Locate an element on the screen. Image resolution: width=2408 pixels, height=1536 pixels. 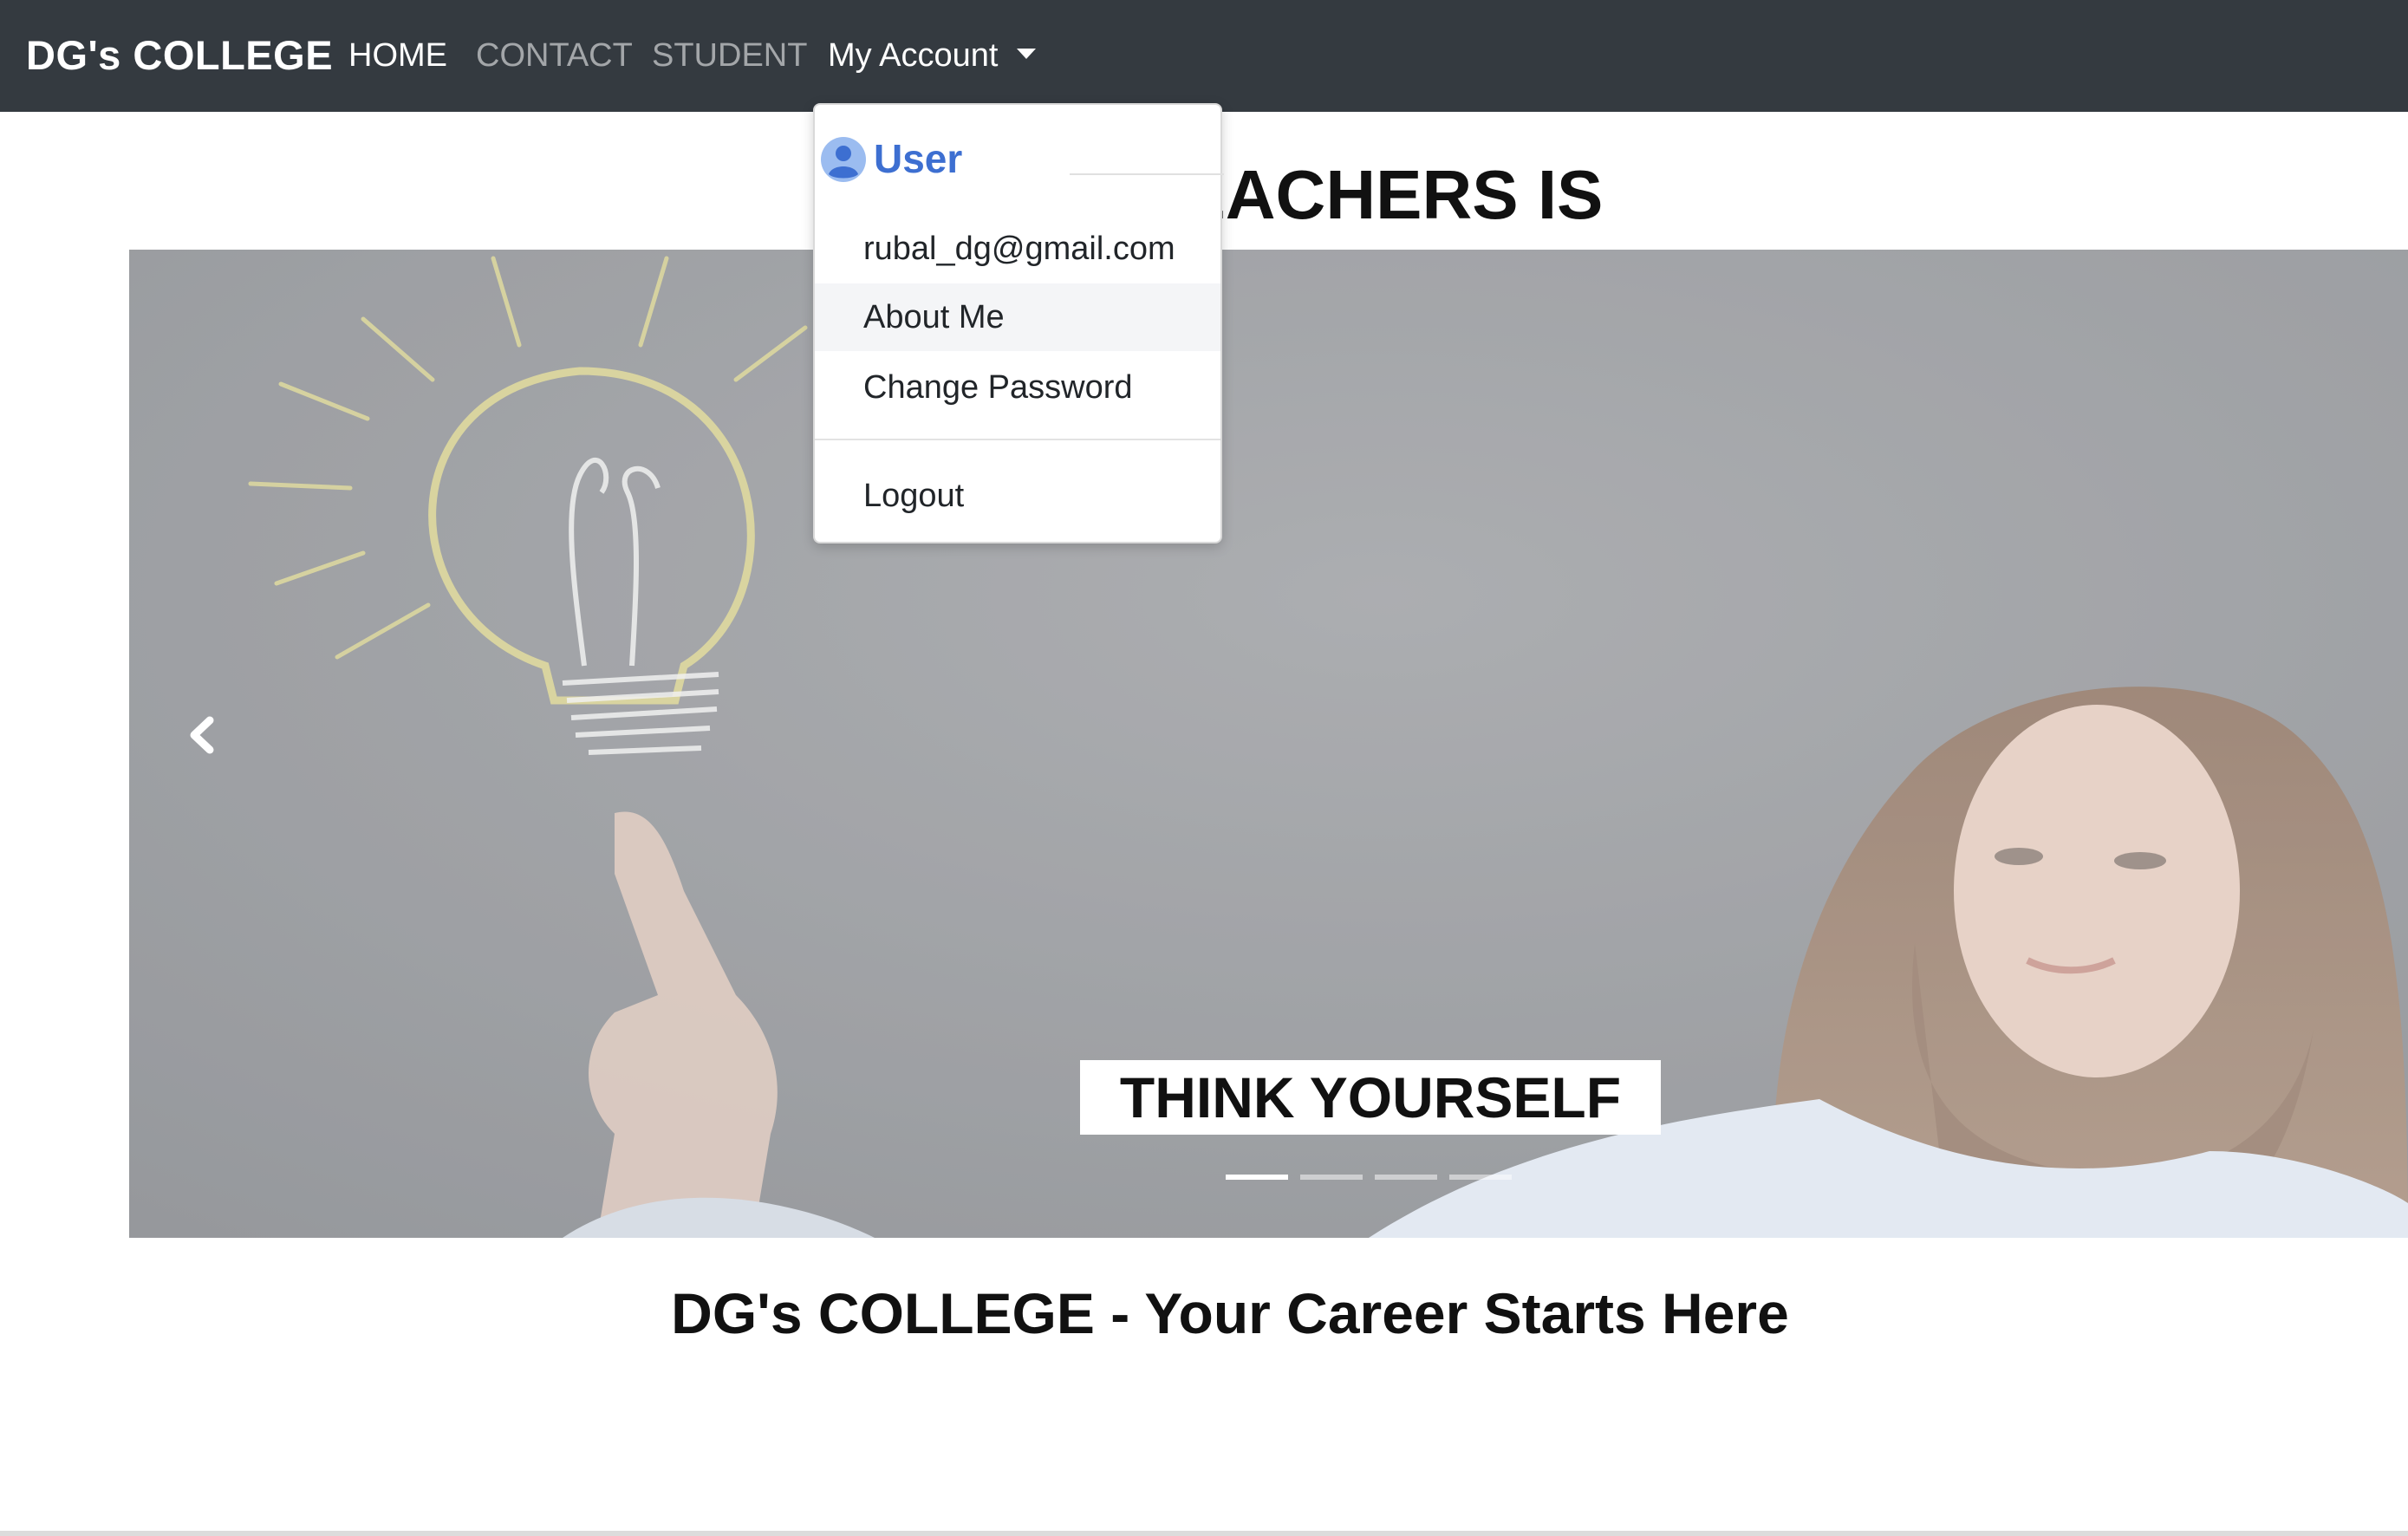
caption-text: THINK YOURSELF is located at coordinates (1370, 1097).